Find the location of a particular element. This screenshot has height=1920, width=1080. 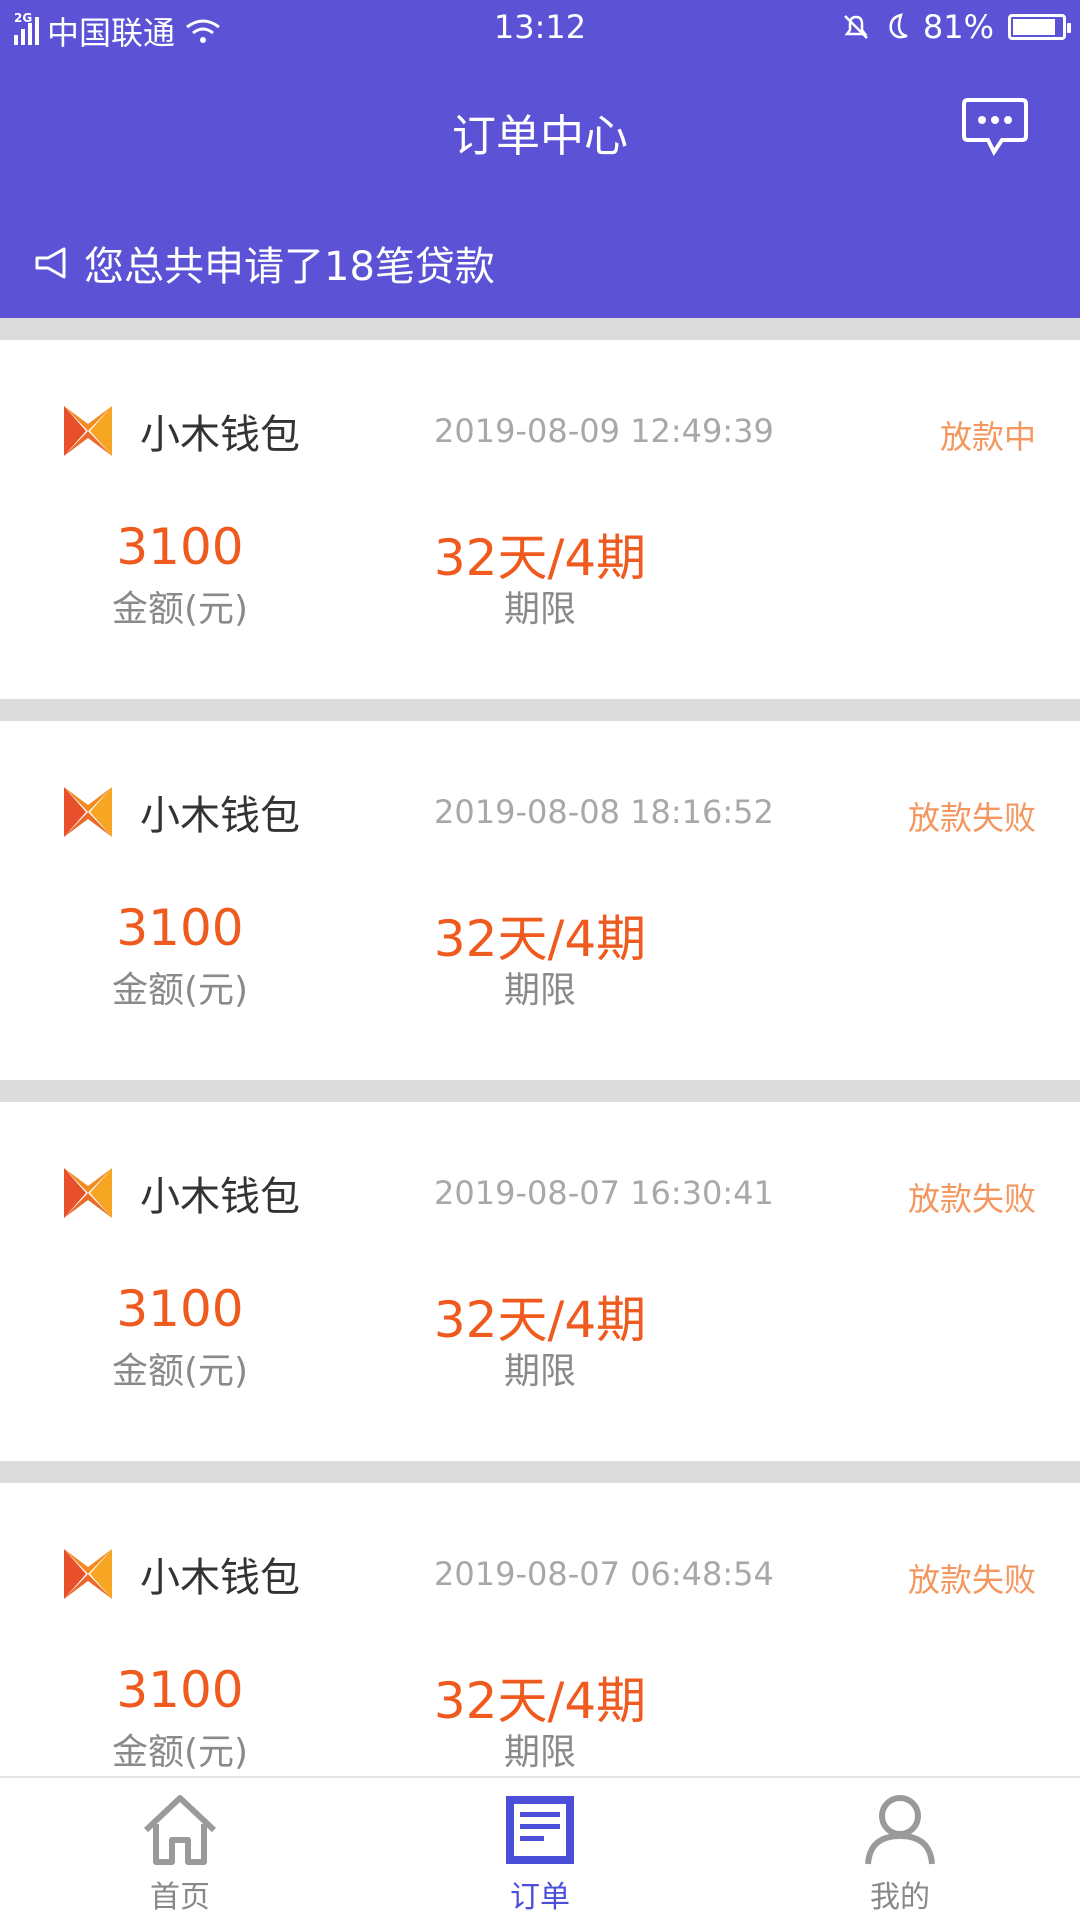

megaphone-icon is located at coordinates (50, 263).